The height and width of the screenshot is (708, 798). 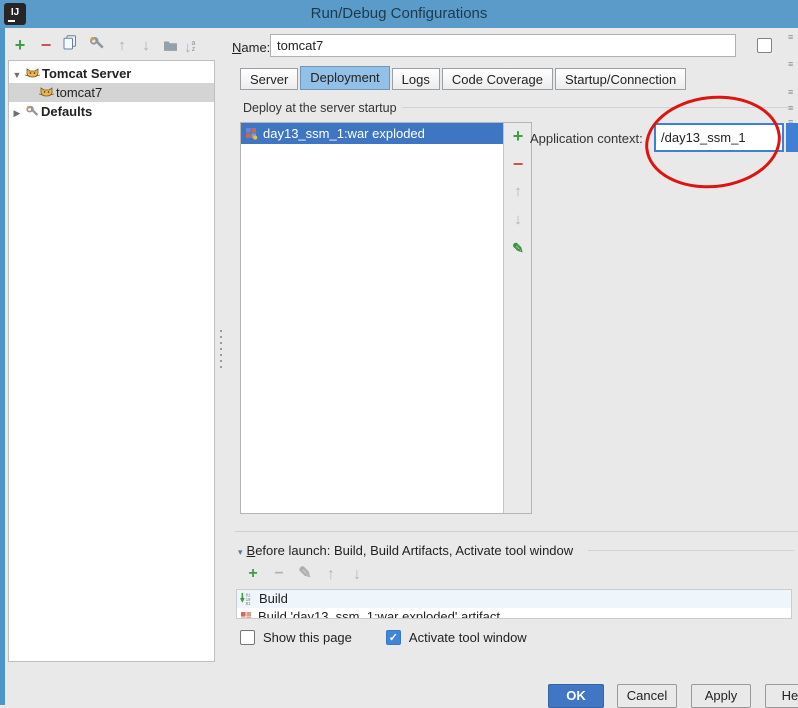 What do you see at coordinates (576, 696) in the screenshot?
I see `ok-button: OK` at bounding box center [576, 696].